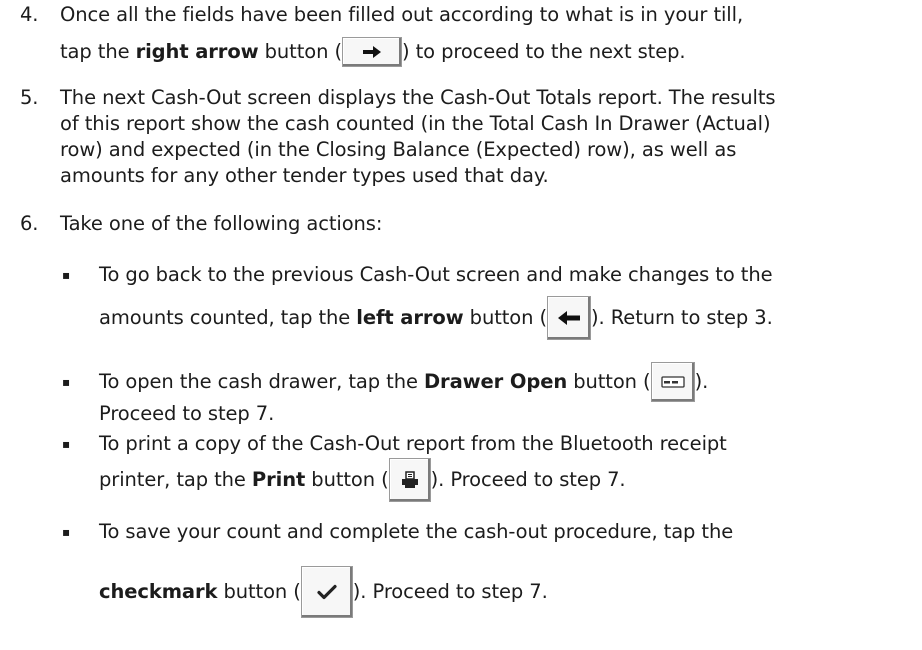 Image resolution: width=922 pixels, height=650 pixels. I want to click on bullet-text: Proceed to step 7., so click(187, 413).